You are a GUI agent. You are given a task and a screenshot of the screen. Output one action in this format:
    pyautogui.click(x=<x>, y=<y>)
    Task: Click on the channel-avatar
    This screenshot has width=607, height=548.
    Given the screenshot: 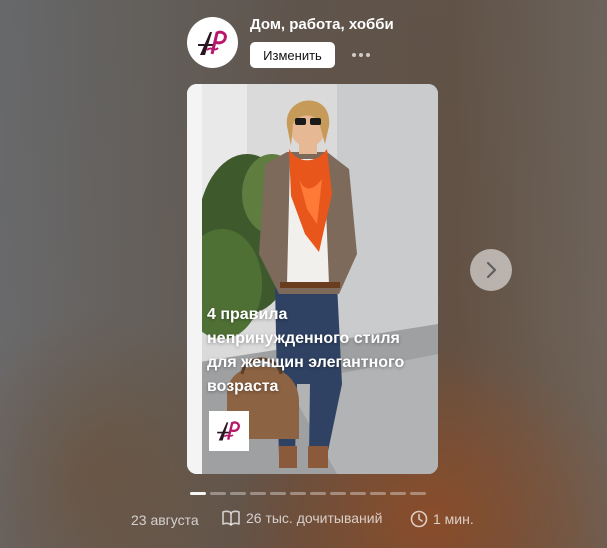 What is the action you would take?
    pyautogui.click(x=212, y=42)
    